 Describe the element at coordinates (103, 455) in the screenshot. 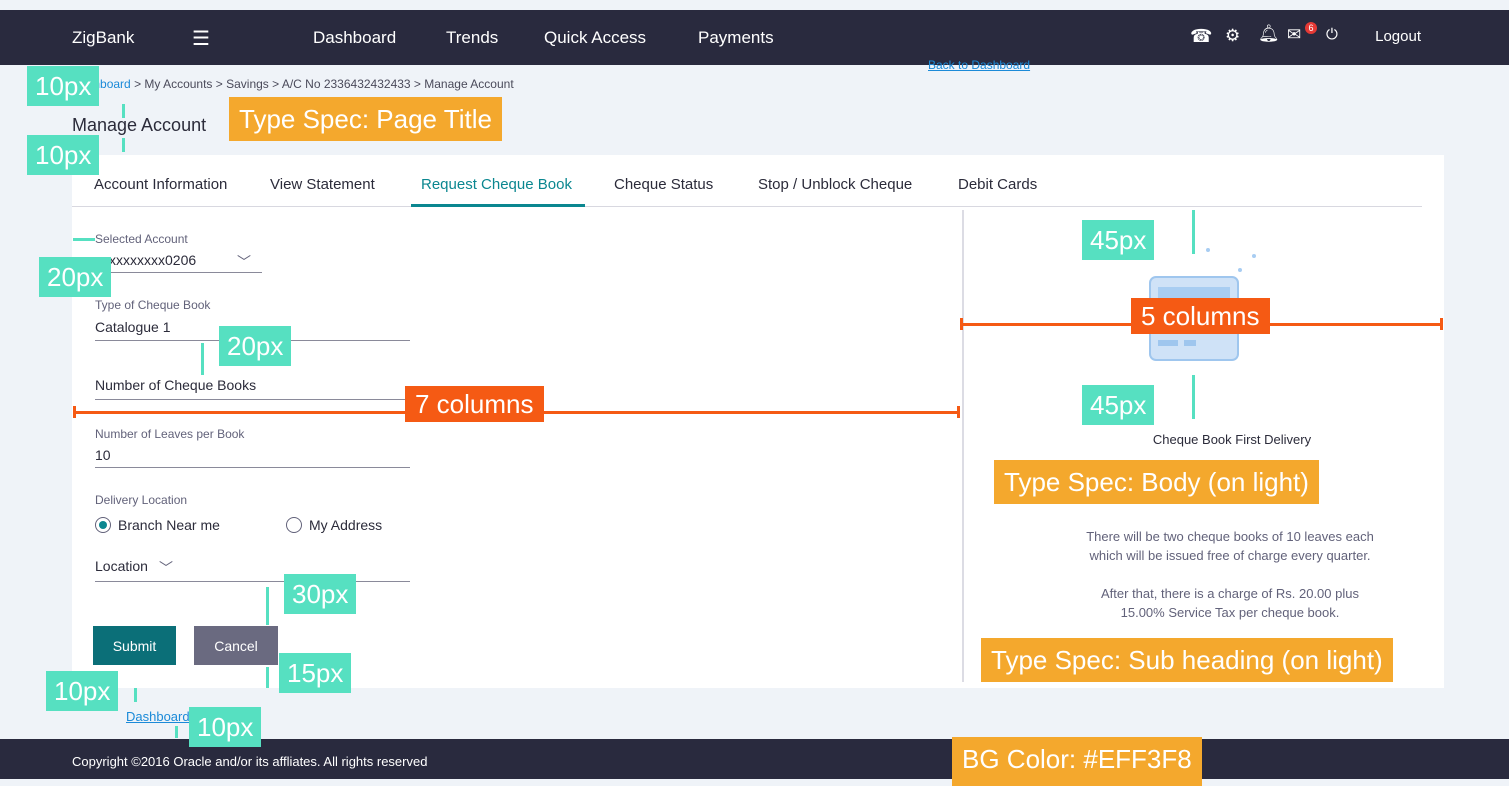

I see `leaves-per-book-value: 10` at that location.